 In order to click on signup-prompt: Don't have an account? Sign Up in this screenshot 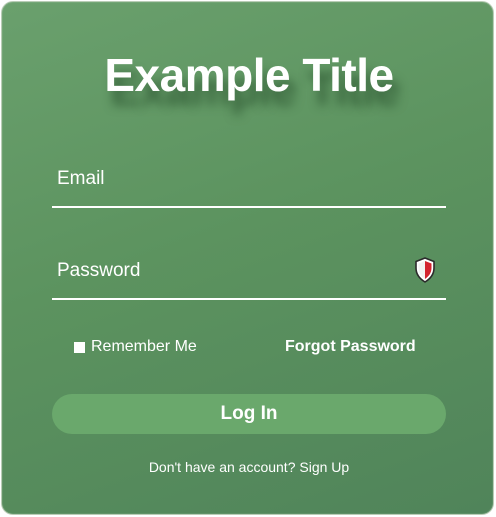, I will do `click(249, 467)`.